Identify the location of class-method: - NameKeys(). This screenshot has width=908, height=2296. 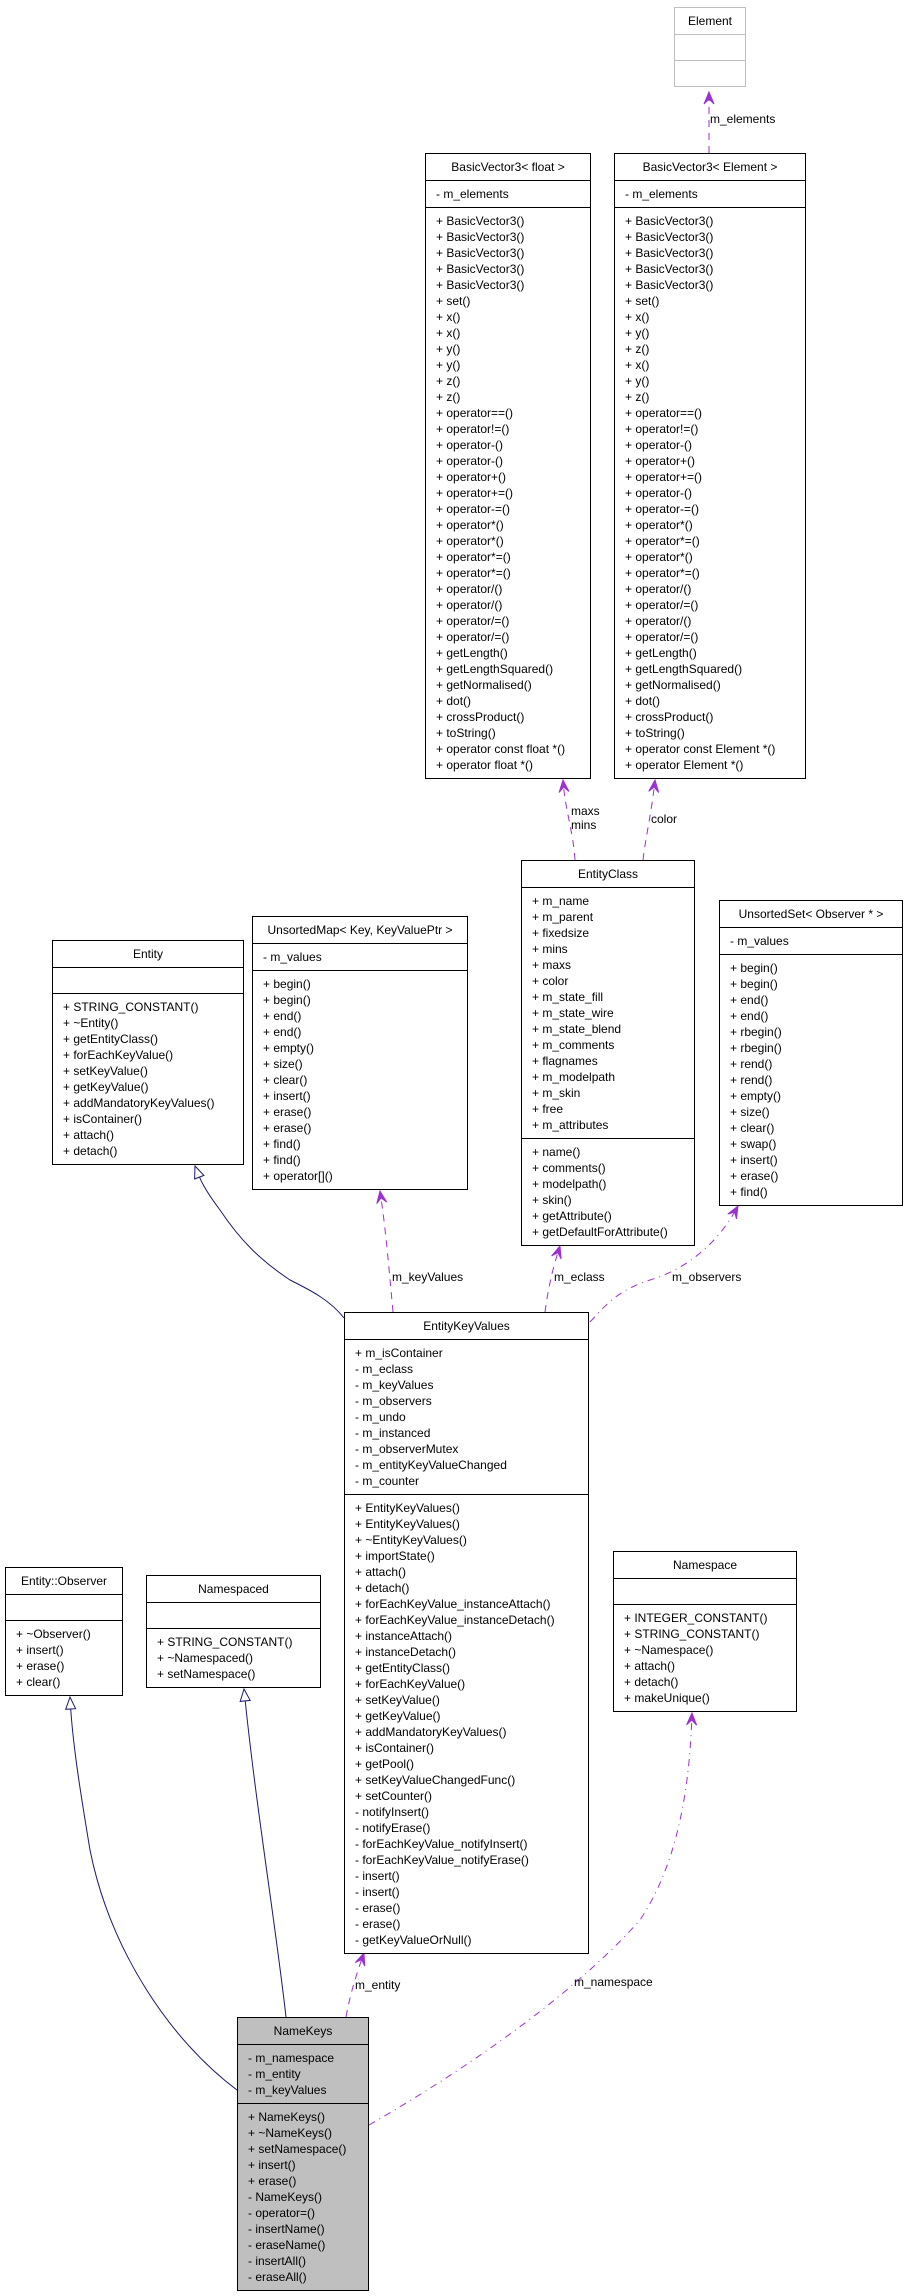
(285, 2197).